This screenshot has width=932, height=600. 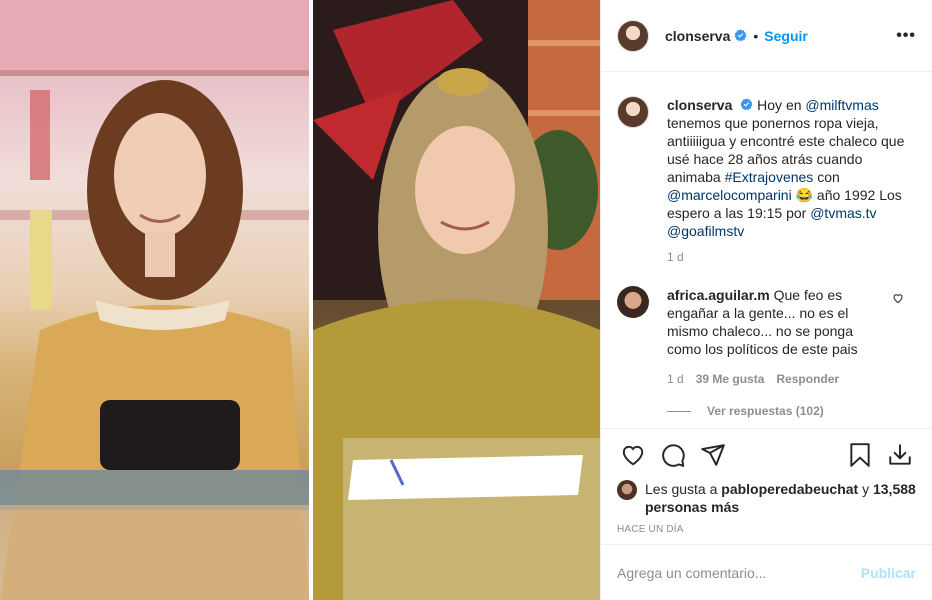 What do you see at coordinates (683, 489) in the screenshot?
I see `likes-prefix: Les gusta a` at bounding box center [683, 489].